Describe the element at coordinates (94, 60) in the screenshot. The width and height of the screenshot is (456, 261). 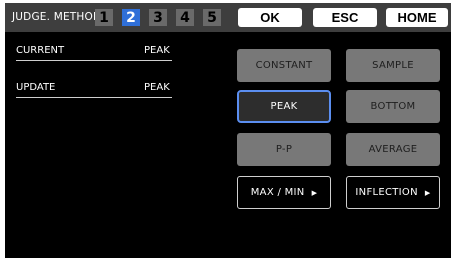
I see `current-divider` at that location.